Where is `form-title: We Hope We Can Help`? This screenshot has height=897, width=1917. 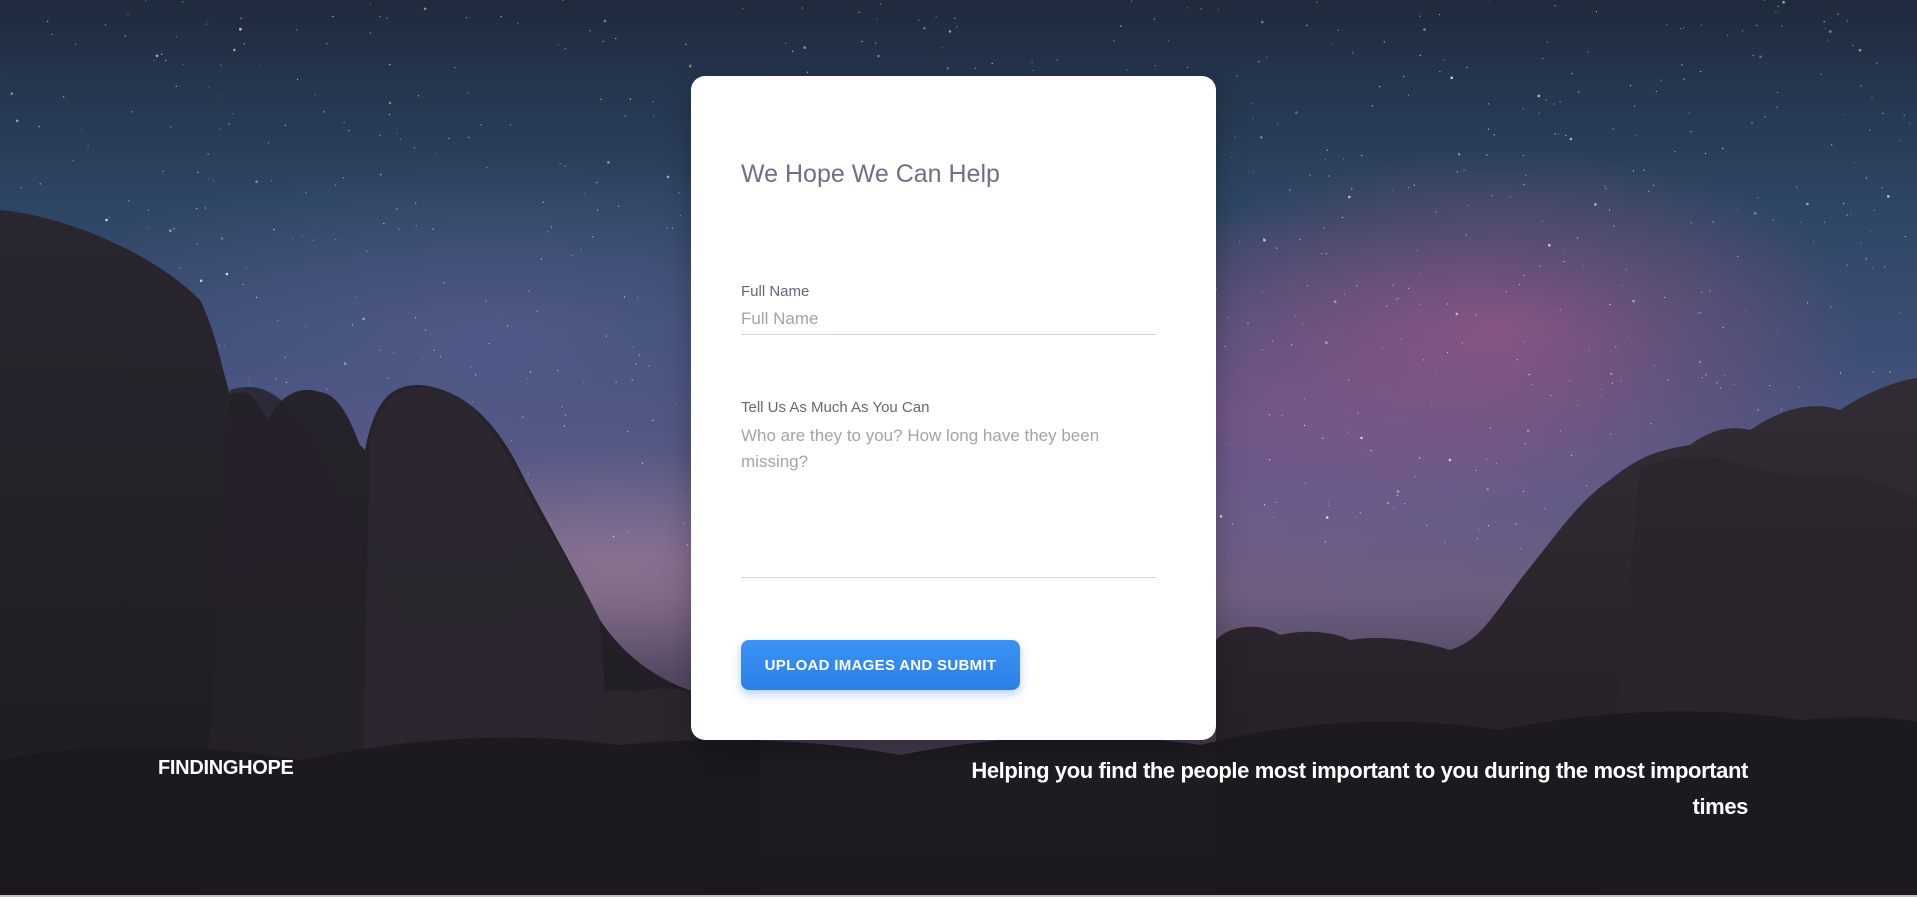
form-title: We Hope We Can Help is located at coordinates (870, 174).